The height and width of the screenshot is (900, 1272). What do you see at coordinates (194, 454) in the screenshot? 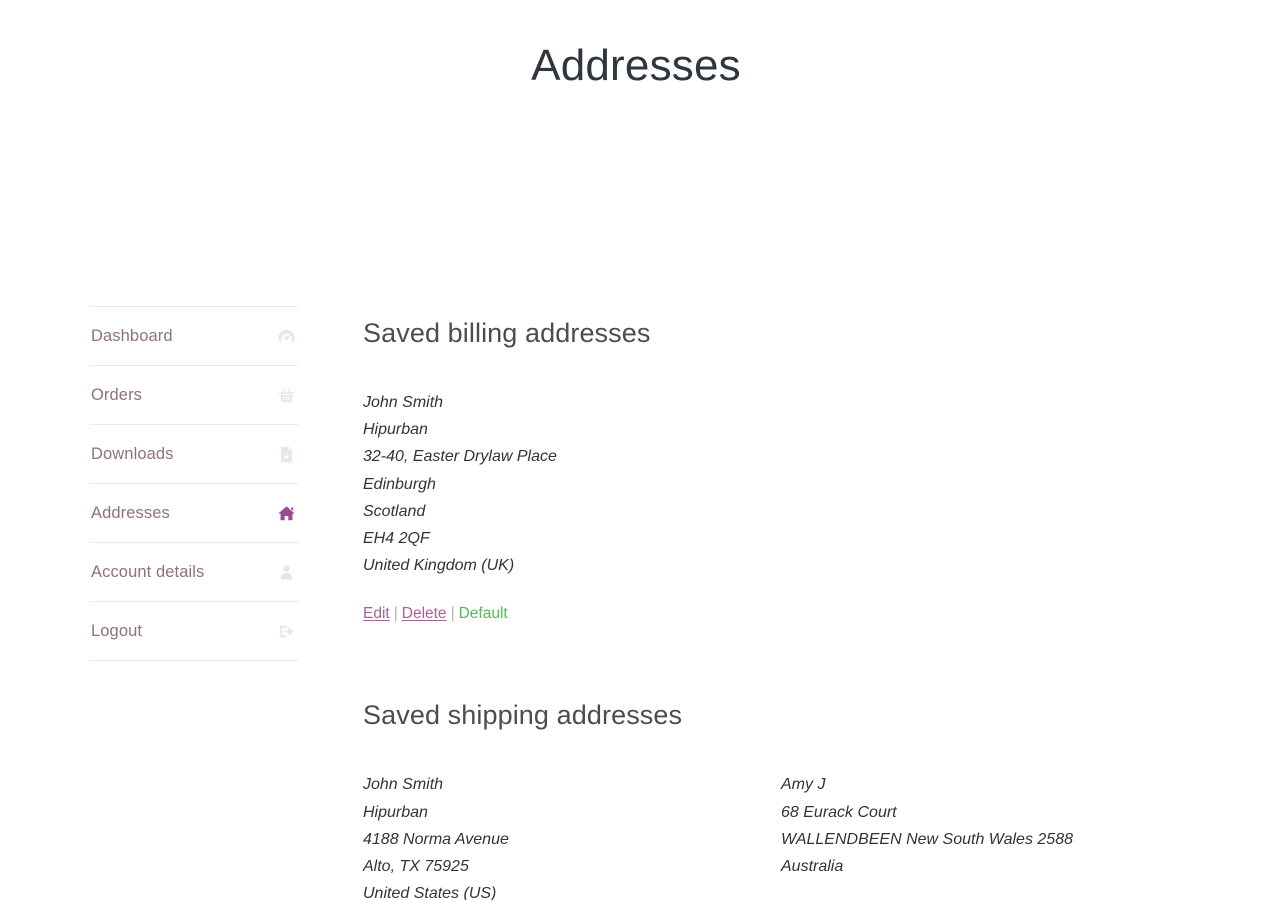
I see `sidebar-item-downloads: Downloads` at bounding box center [194, 454].